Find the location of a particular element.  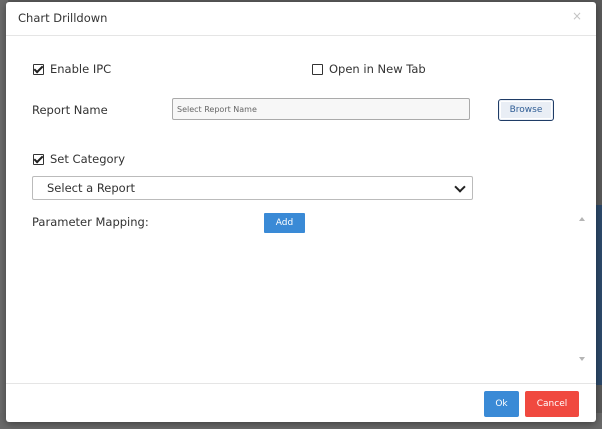

enable-ipc-label: Enable IPC is located at coordinates (81, 69).